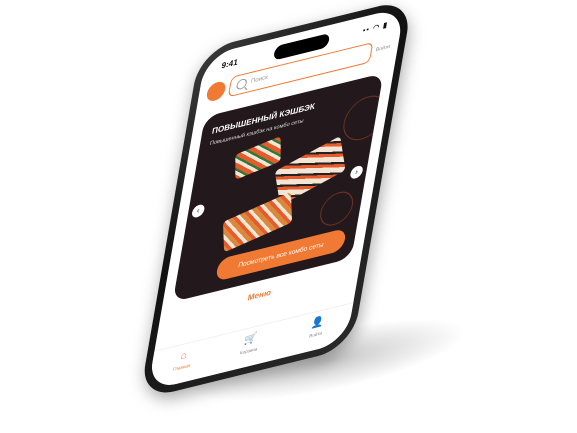 Image resolution: width=577 pixels, height=433 pixels. I want to click on carousel-next-button: ›, so click(356, 172).